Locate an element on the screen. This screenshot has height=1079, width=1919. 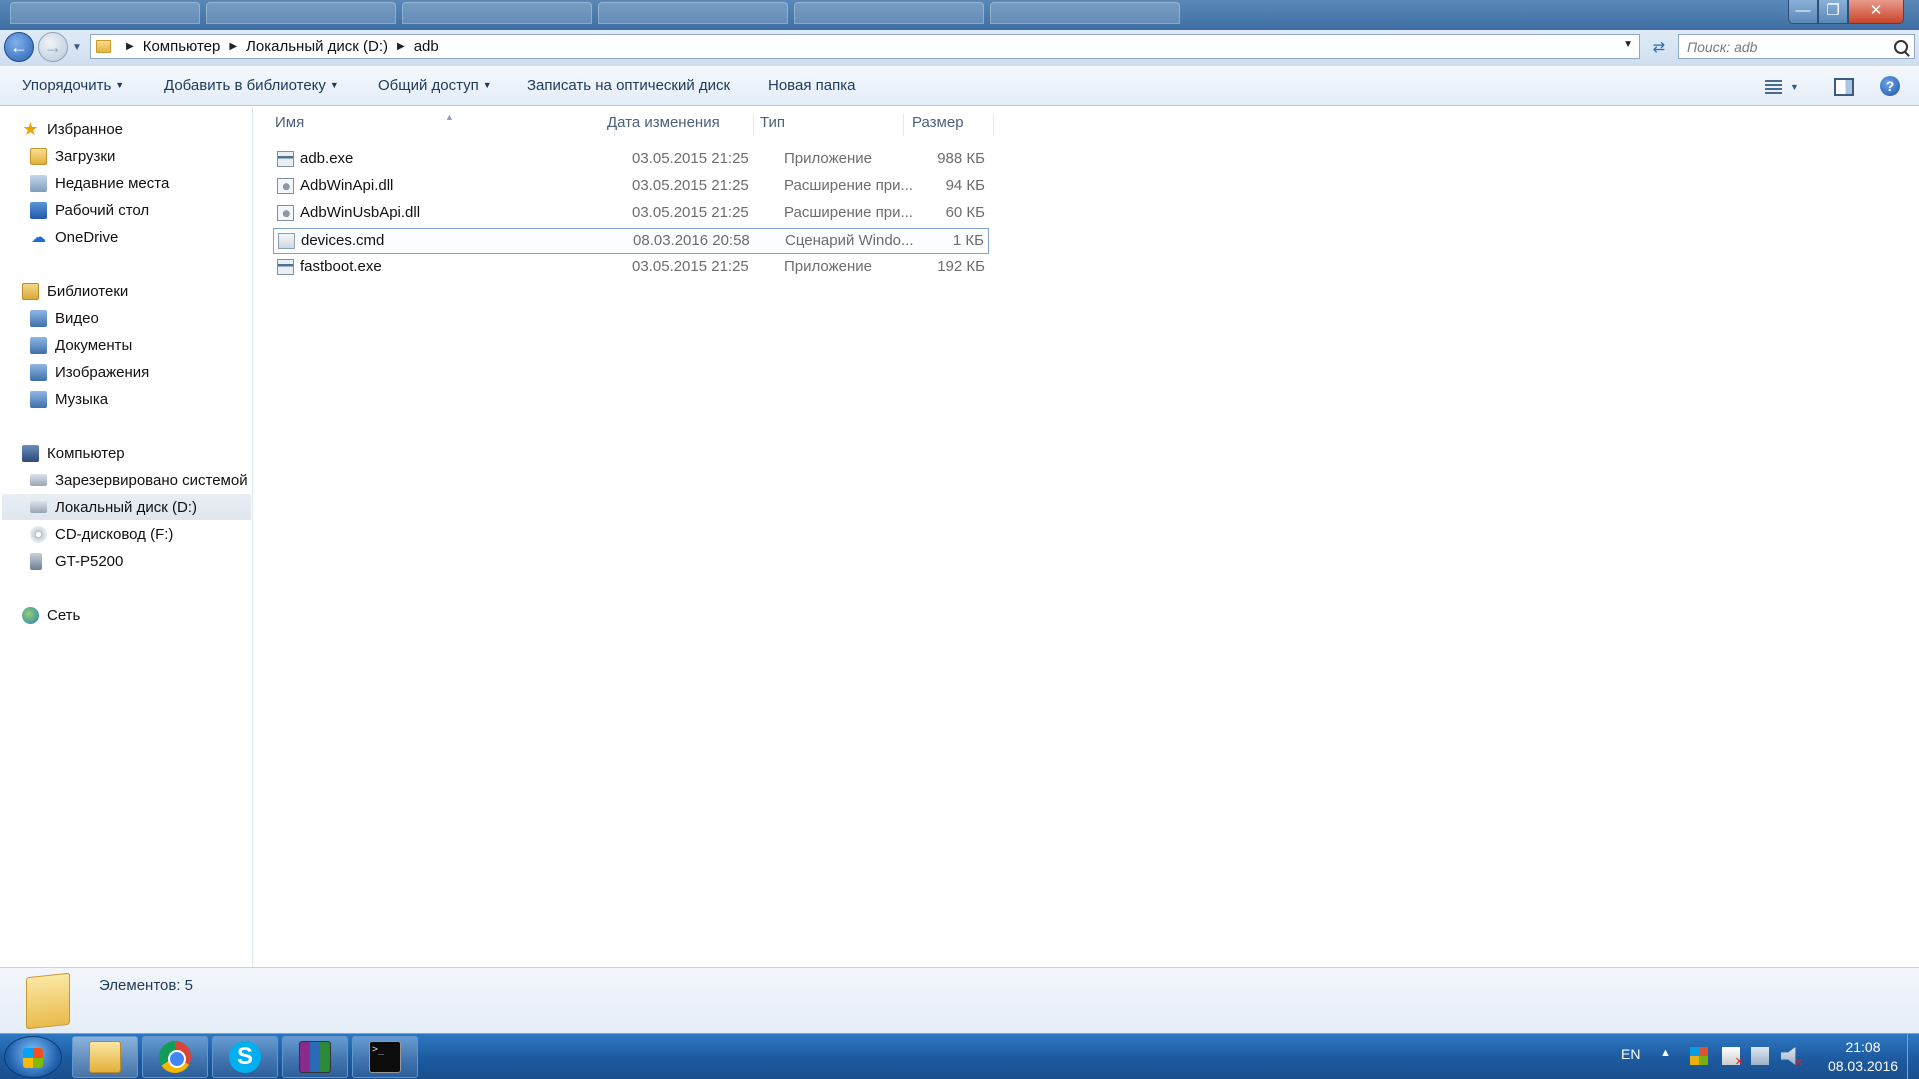
nav-computer: Компьютер is located at coordinates (136, 453).